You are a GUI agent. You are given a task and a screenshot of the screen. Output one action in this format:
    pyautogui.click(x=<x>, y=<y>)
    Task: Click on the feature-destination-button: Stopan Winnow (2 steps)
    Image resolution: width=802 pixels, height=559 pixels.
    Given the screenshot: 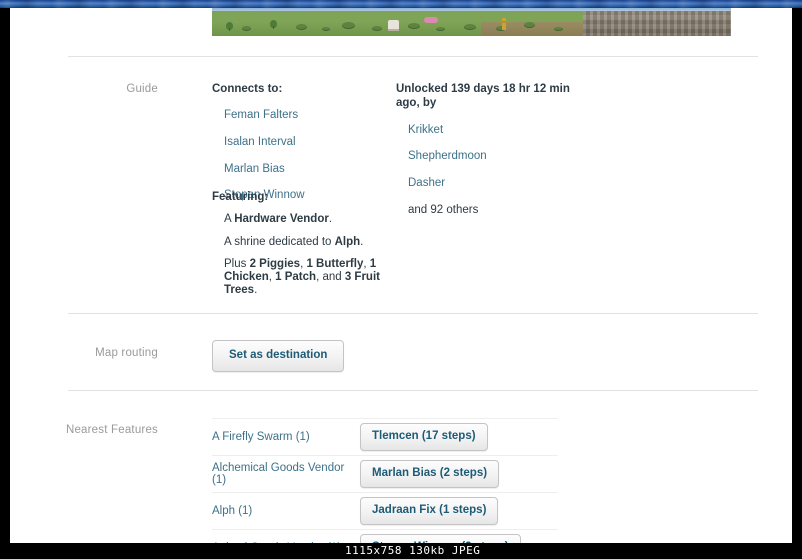 What is the action you would take?
    pyautogui.click(x=440, y=538)
    